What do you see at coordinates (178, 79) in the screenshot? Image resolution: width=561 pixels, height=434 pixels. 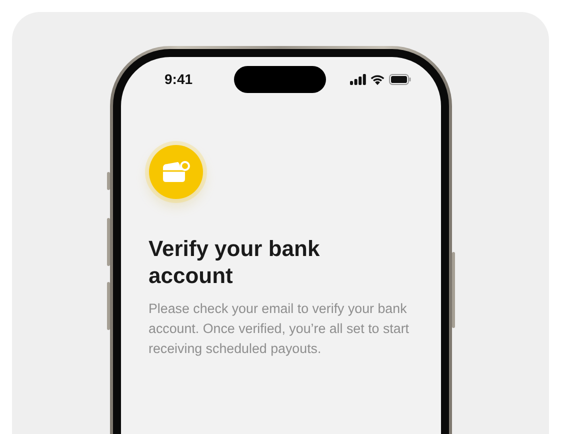 I see `status-time: 9:41` at bounding box center [178, 79].